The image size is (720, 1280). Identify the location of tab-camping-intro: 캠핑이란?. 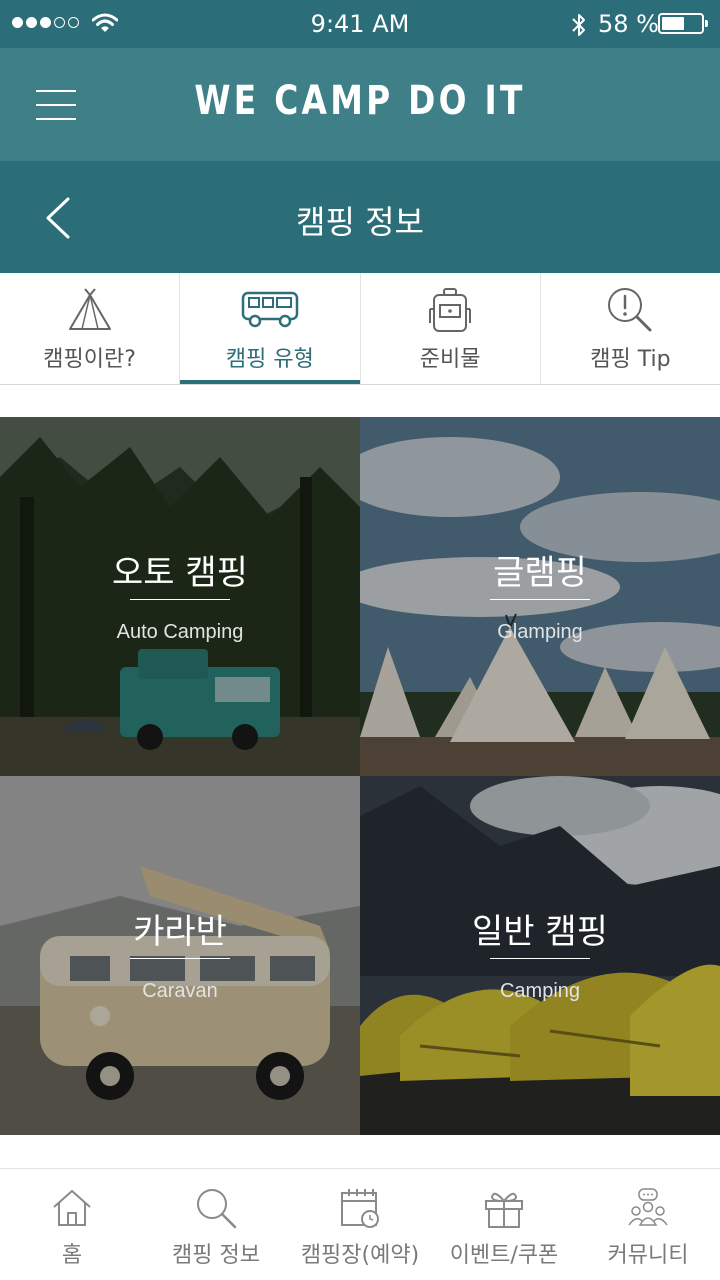
(90, 328).